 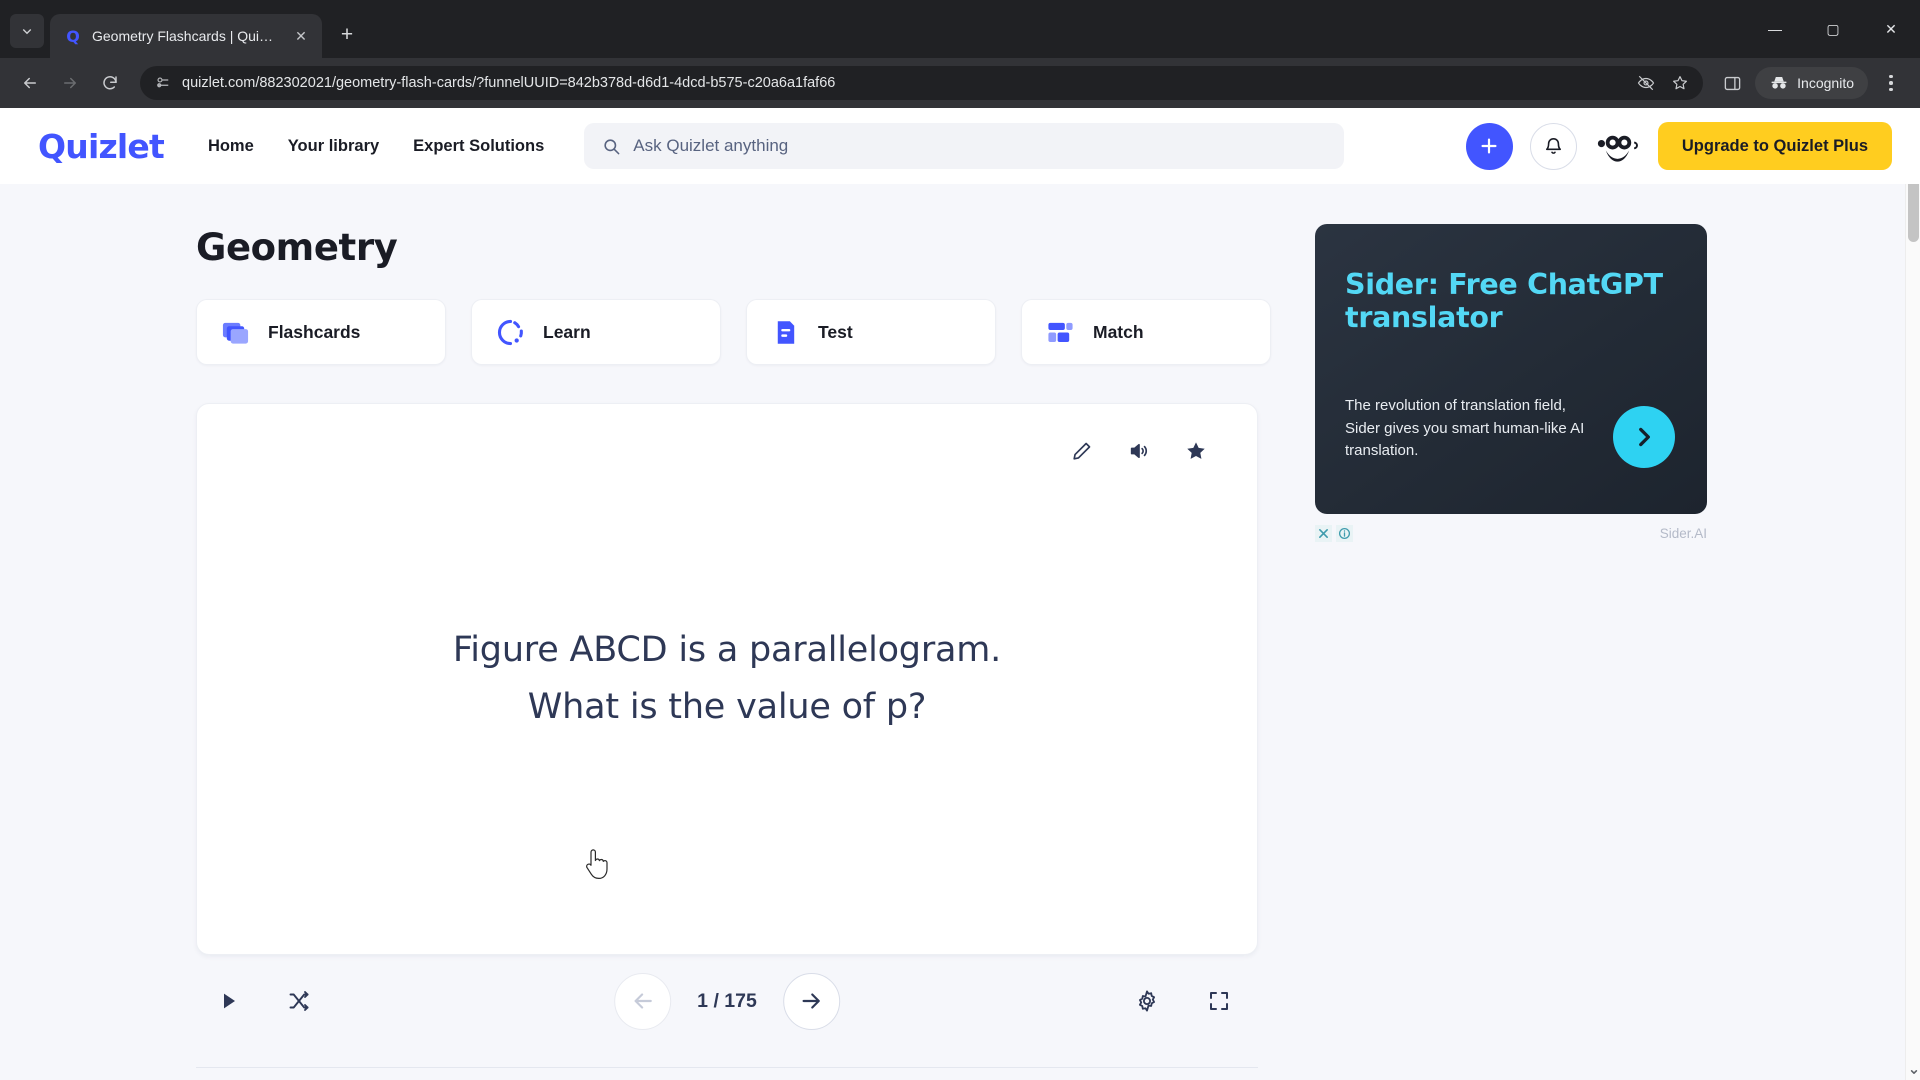 I want to click on ad-footer: Sider.AI, so click(x=1511, y=529).